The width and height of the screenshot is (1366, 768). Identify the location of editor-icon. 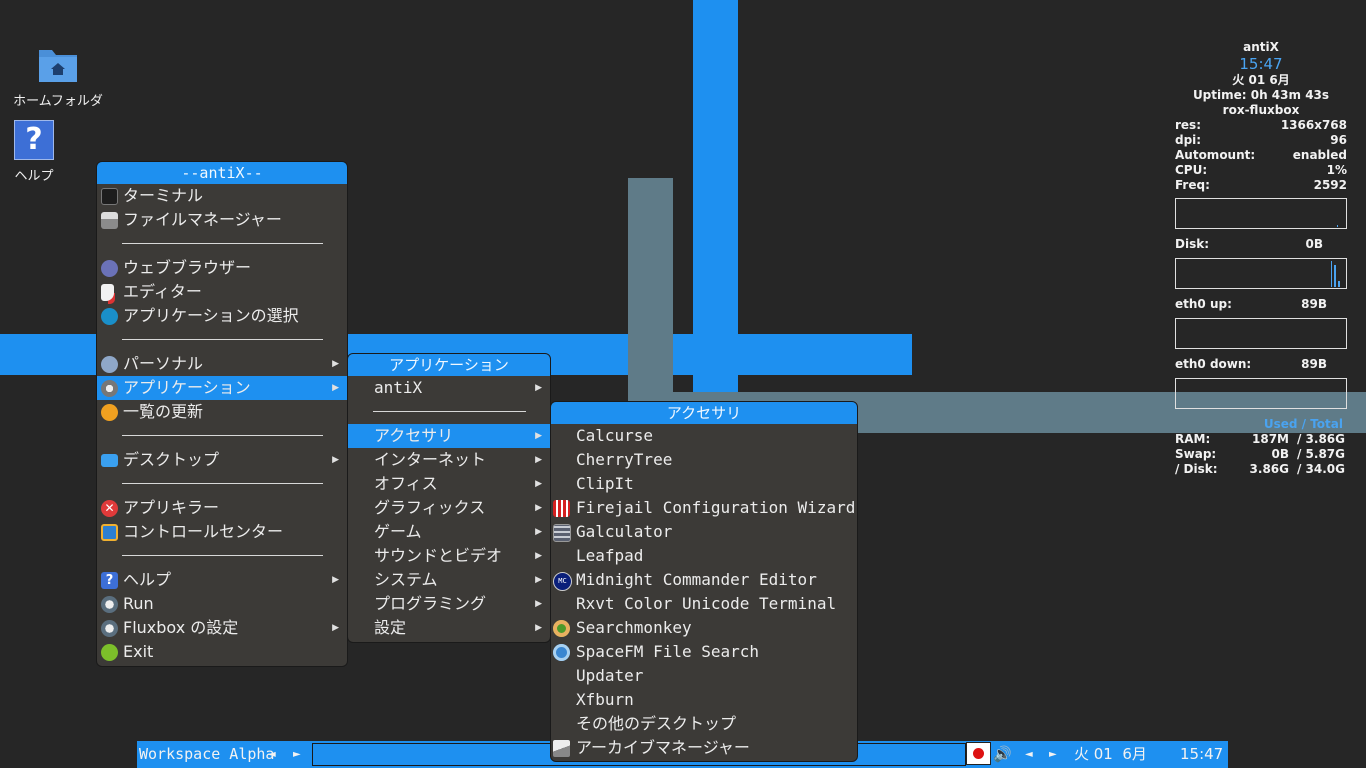
(107, 292).